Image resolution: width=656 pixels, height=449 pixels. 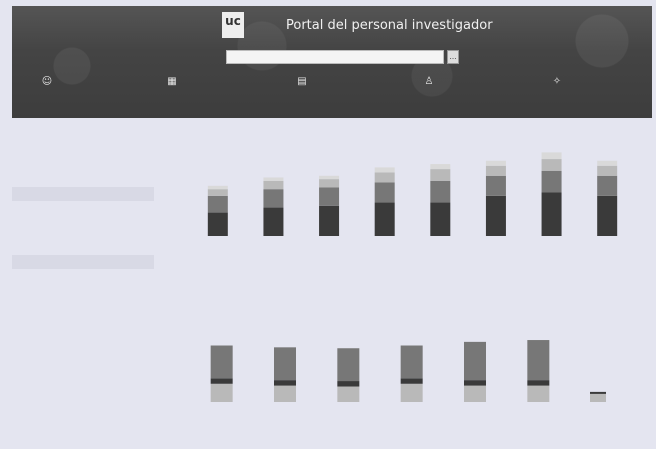 I want to click on stat-item: ▦, so click(x=172, y=87).